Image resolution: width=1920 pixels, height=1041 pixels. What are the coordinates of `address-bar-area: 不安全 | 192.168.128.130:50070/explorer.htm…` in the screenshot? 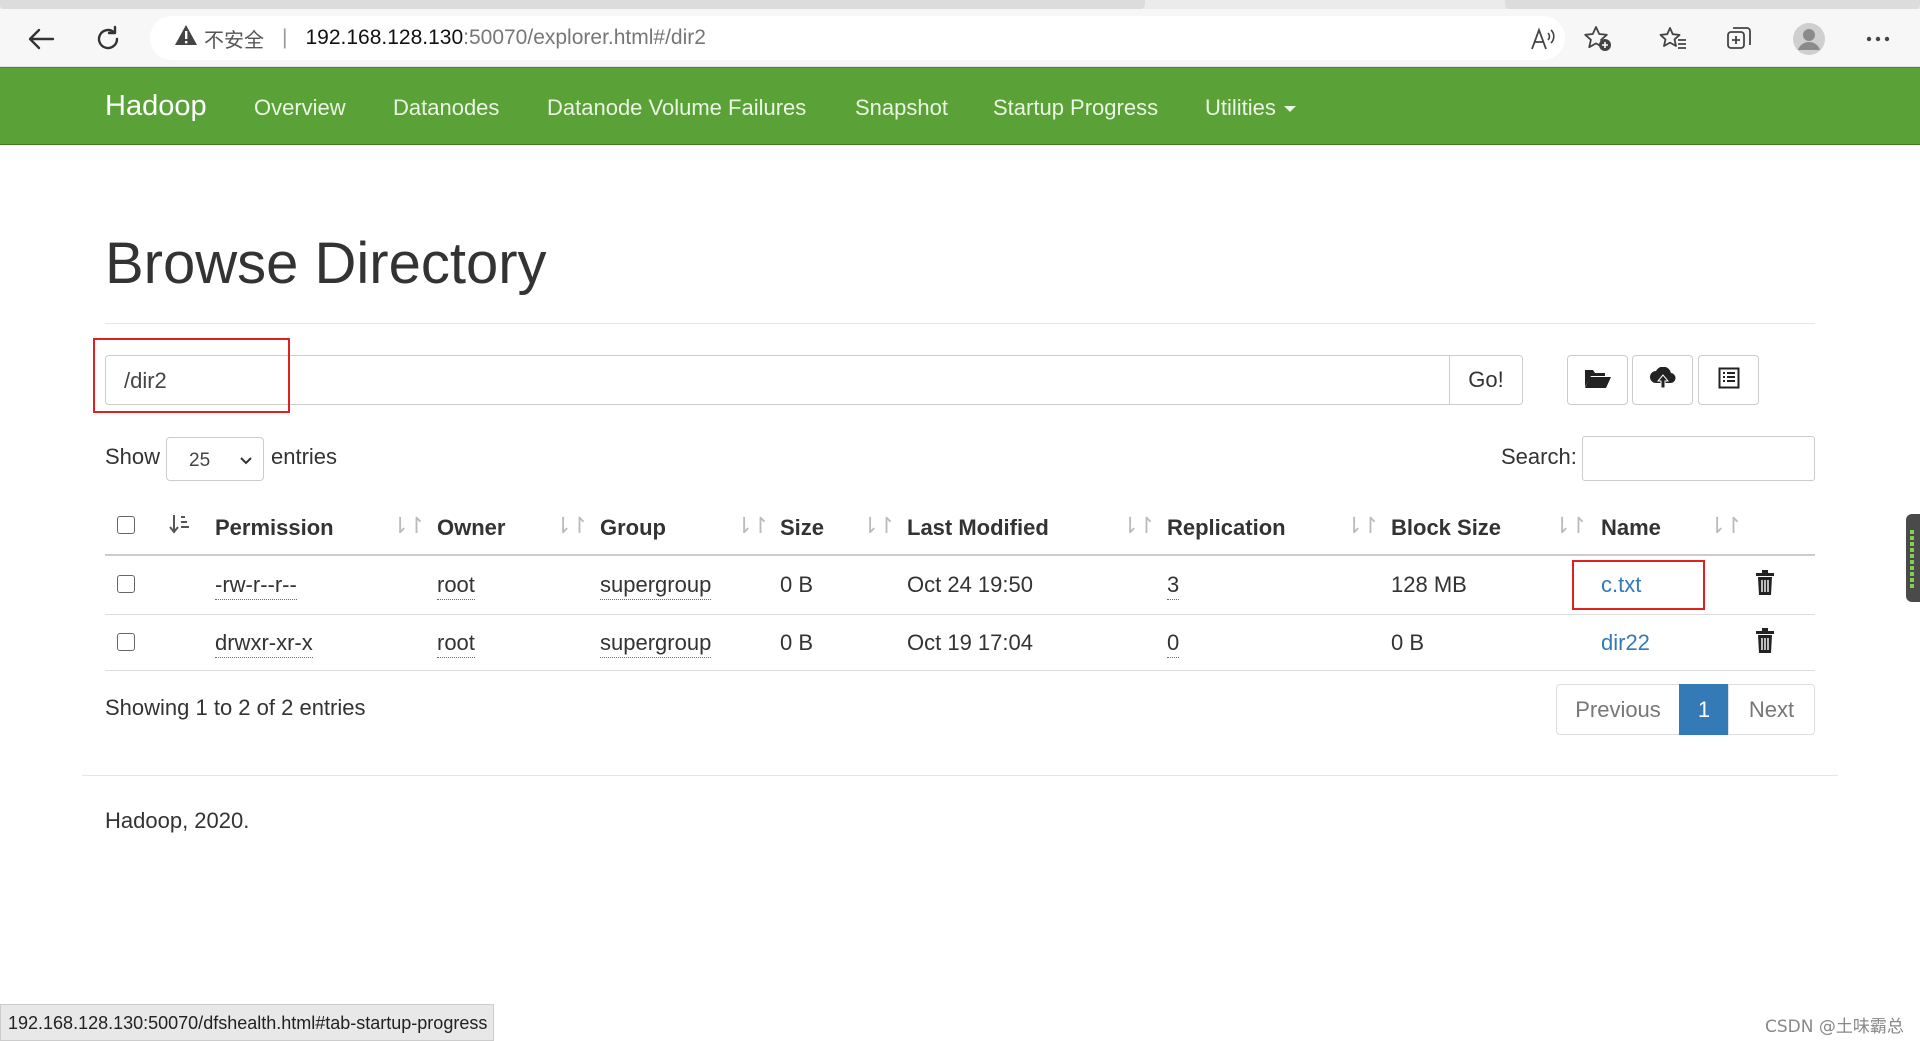 It's located at (960, 38).